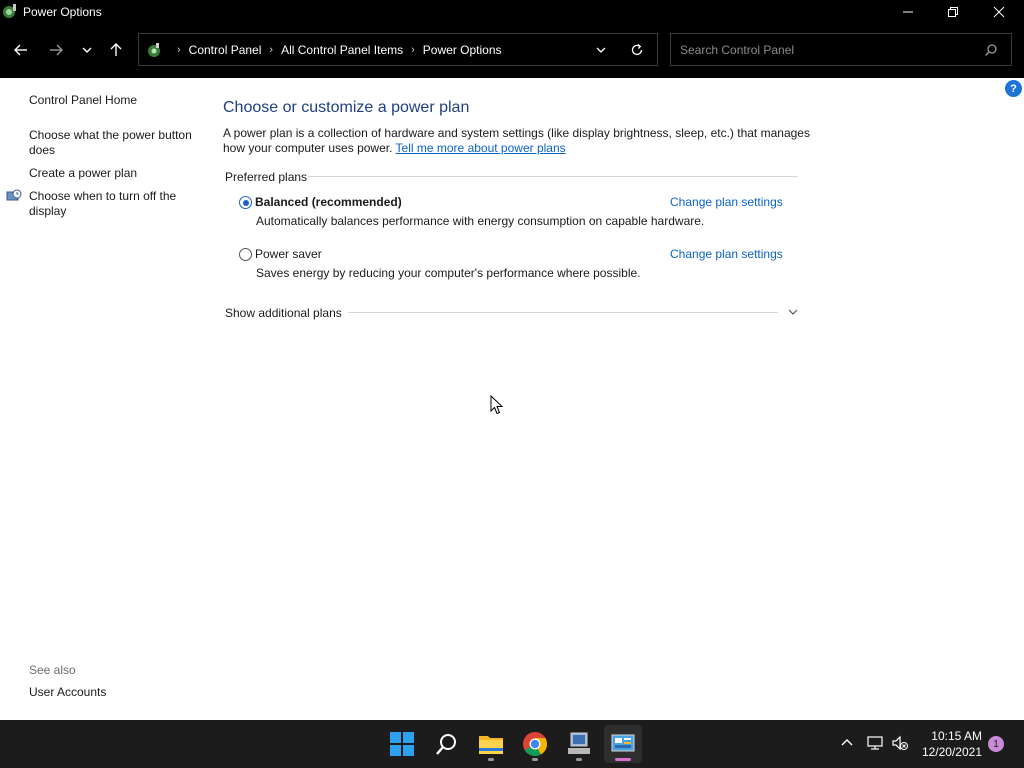 This screenshot has height=768, width=1024. What do you see at coordinates (245, 202) in the screenshot?
I see `balanced-plan-radio` at bounding box center [245, 202].